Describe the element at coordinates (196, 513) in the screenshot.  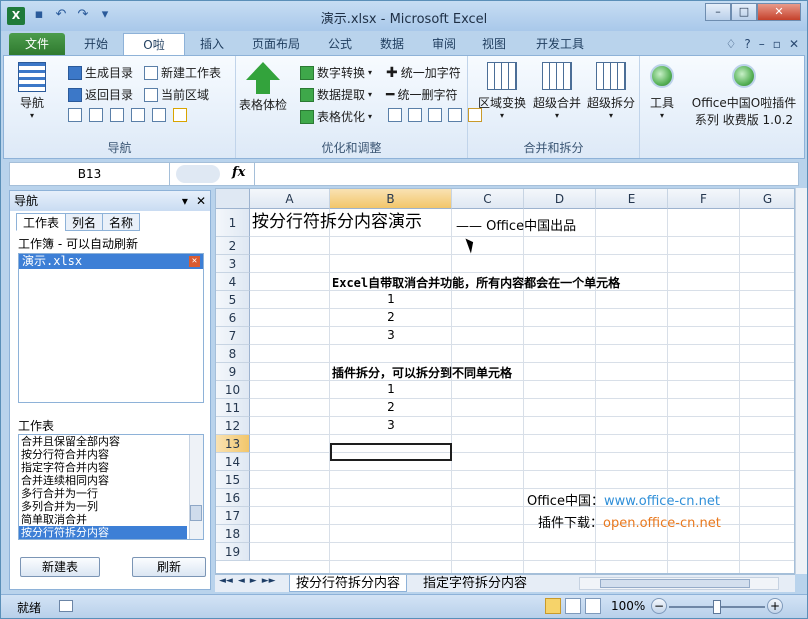
I see `sheet-list-scroll-thumb` at that location.